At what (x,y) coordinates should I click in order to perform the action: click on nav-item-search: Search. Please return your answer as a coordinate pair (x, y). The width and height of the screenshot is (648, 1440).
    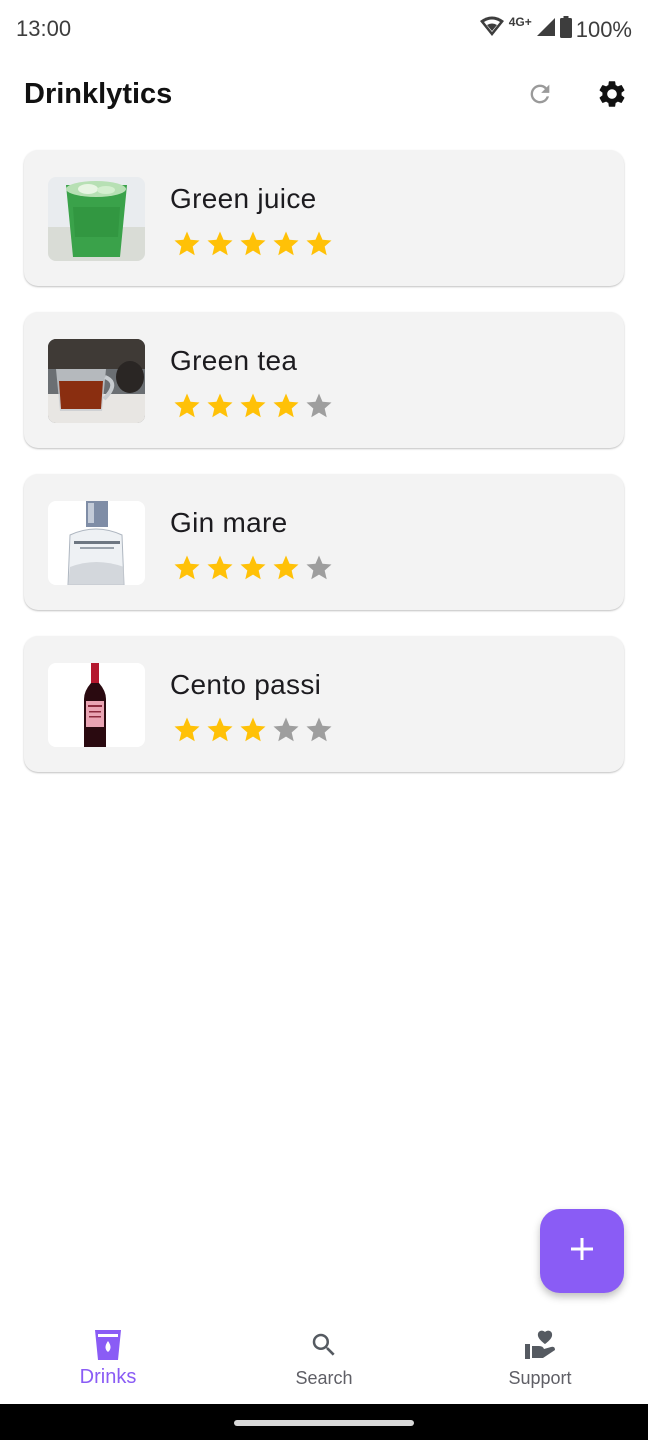
    Looking at the image, I should click on (324, 1360).